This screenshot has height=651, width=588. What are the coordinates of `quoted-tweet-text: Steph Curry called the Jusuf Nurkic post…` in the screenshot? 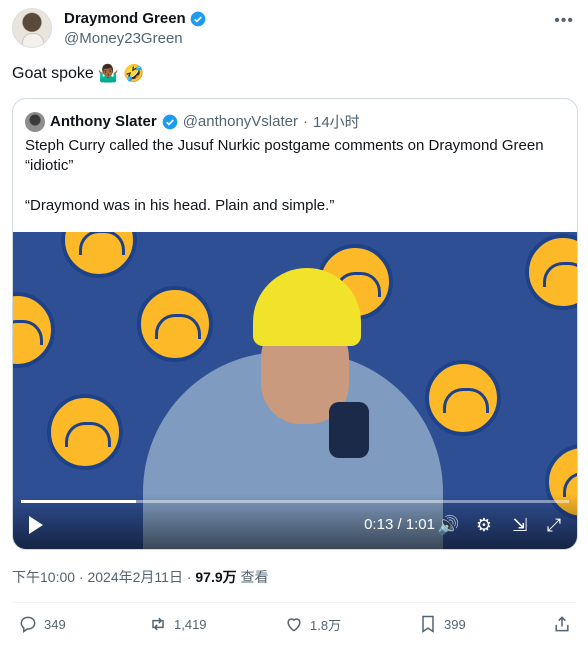 It's located at (295, 186).